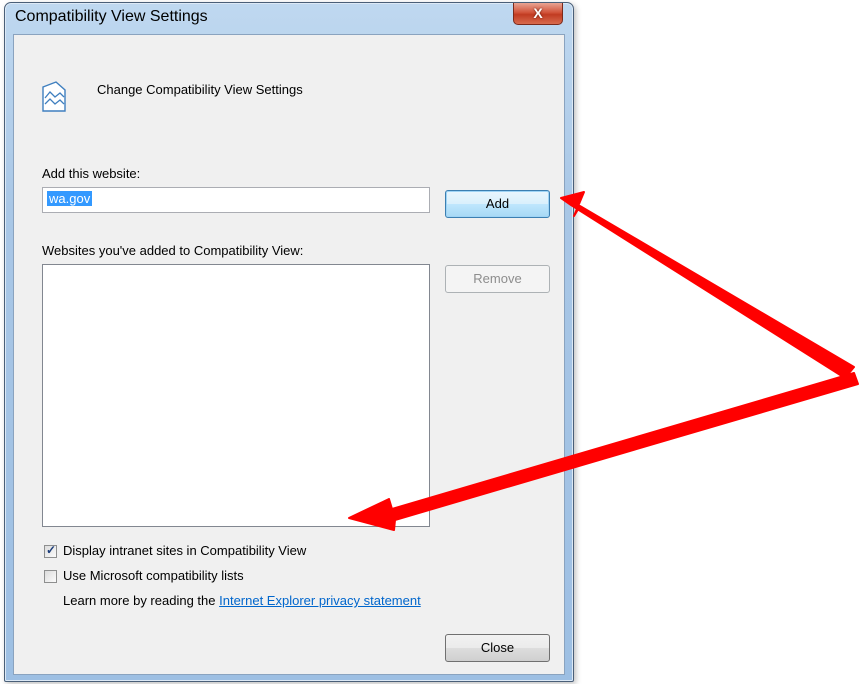 The image size is (861, 684). I want to click on ms-lists-checkbox, so click(50, 576).